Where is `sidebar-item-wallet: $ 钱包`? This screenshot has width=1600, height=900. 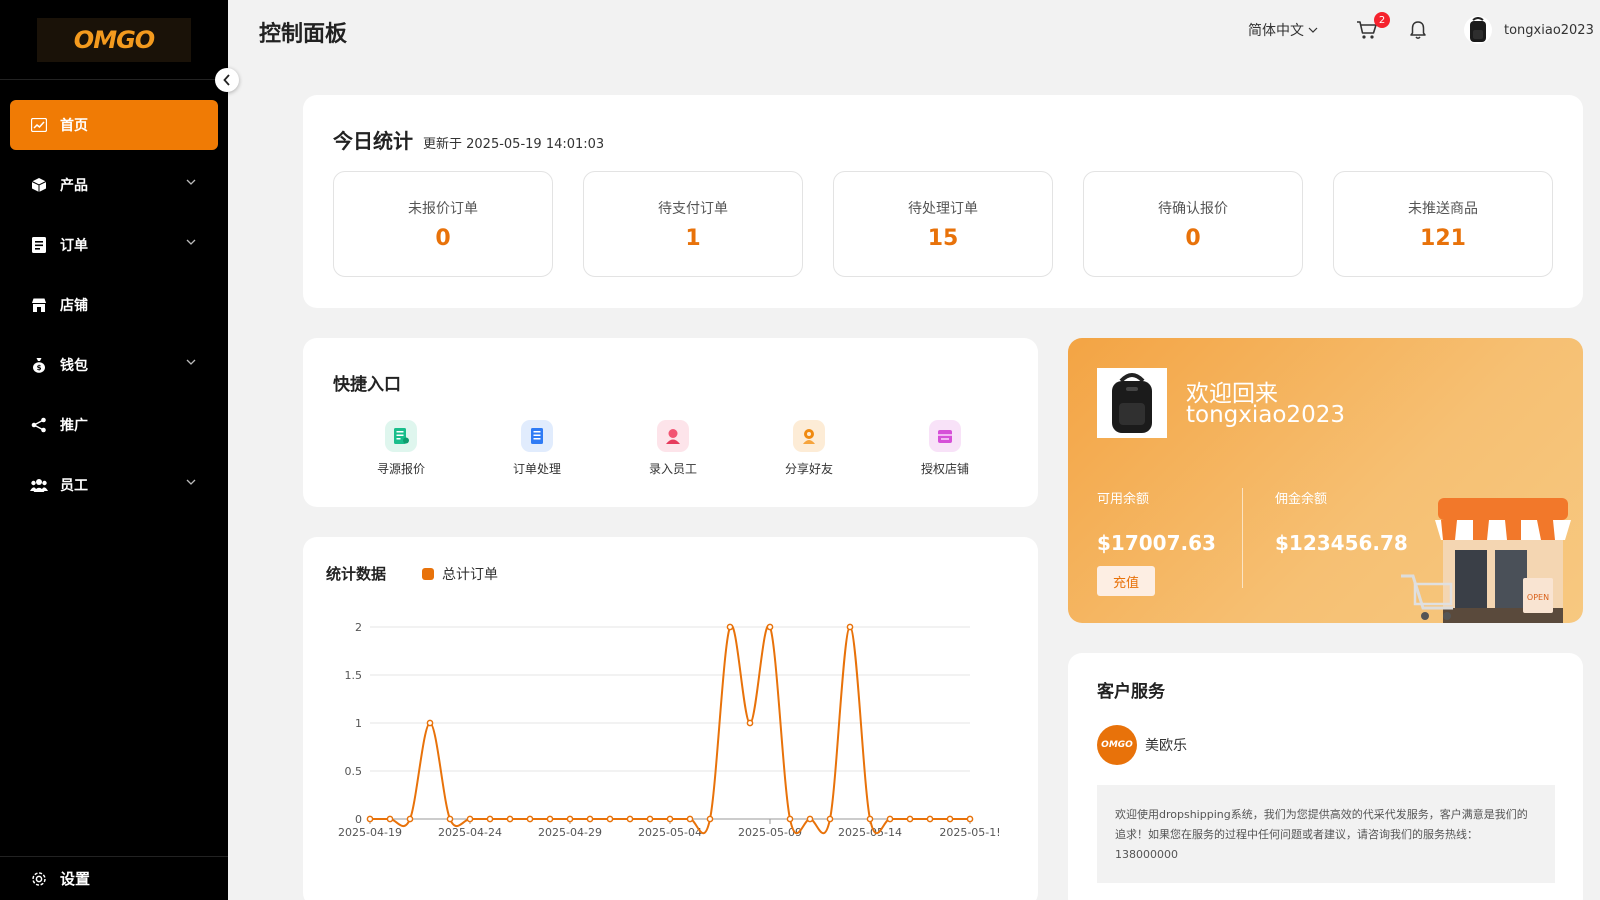
sidebar-item-wallet: $ 钱包 is located at coordinates (114, 365).